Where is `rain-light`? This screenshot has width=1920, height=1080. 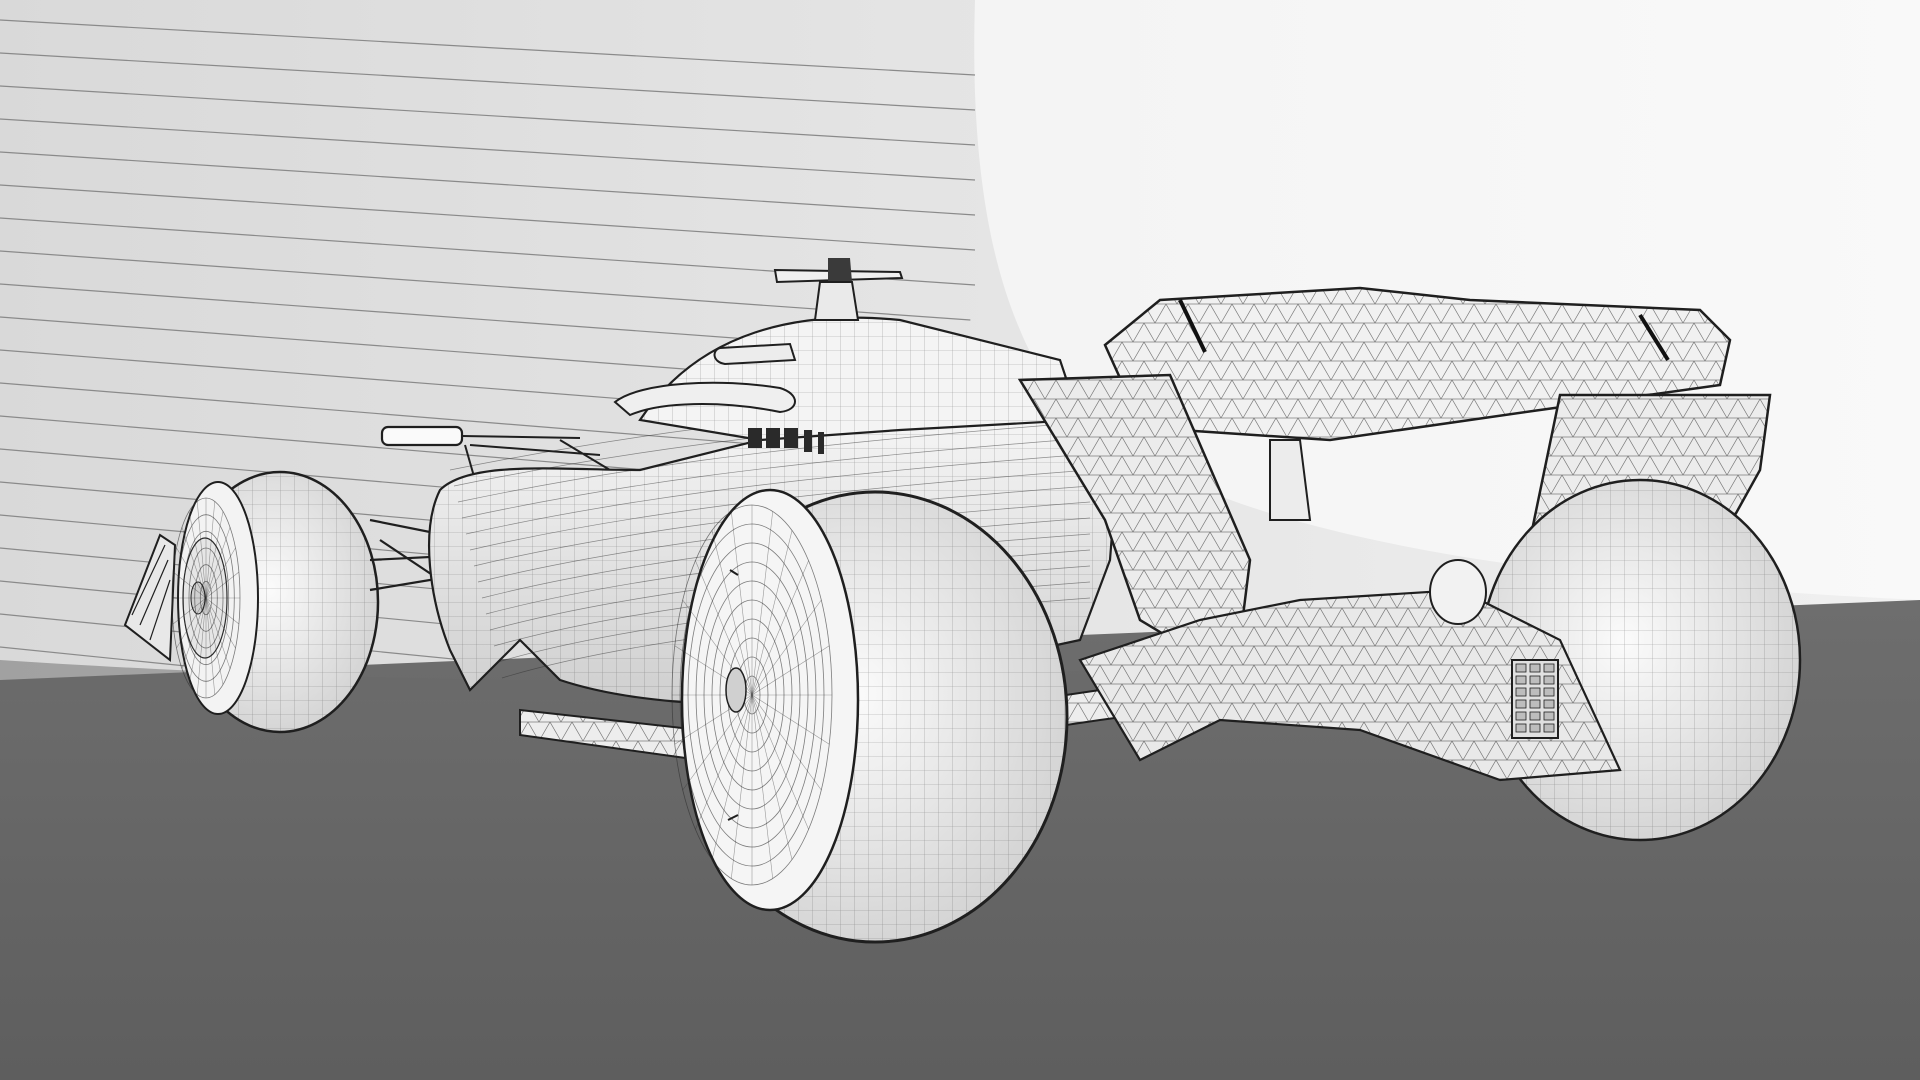 rain-light is located at coordinates (1535, 699).